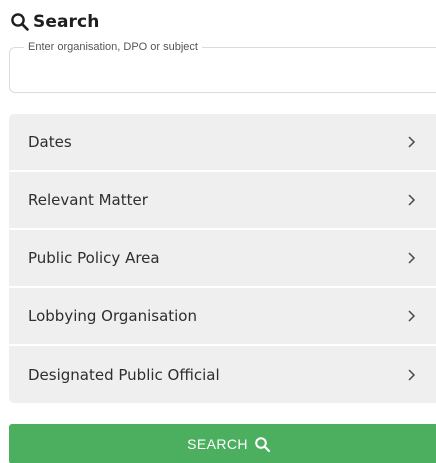 The height and width of the screenshot is (463, 436). I want to click on search-heading: Search, so click(54, 22).